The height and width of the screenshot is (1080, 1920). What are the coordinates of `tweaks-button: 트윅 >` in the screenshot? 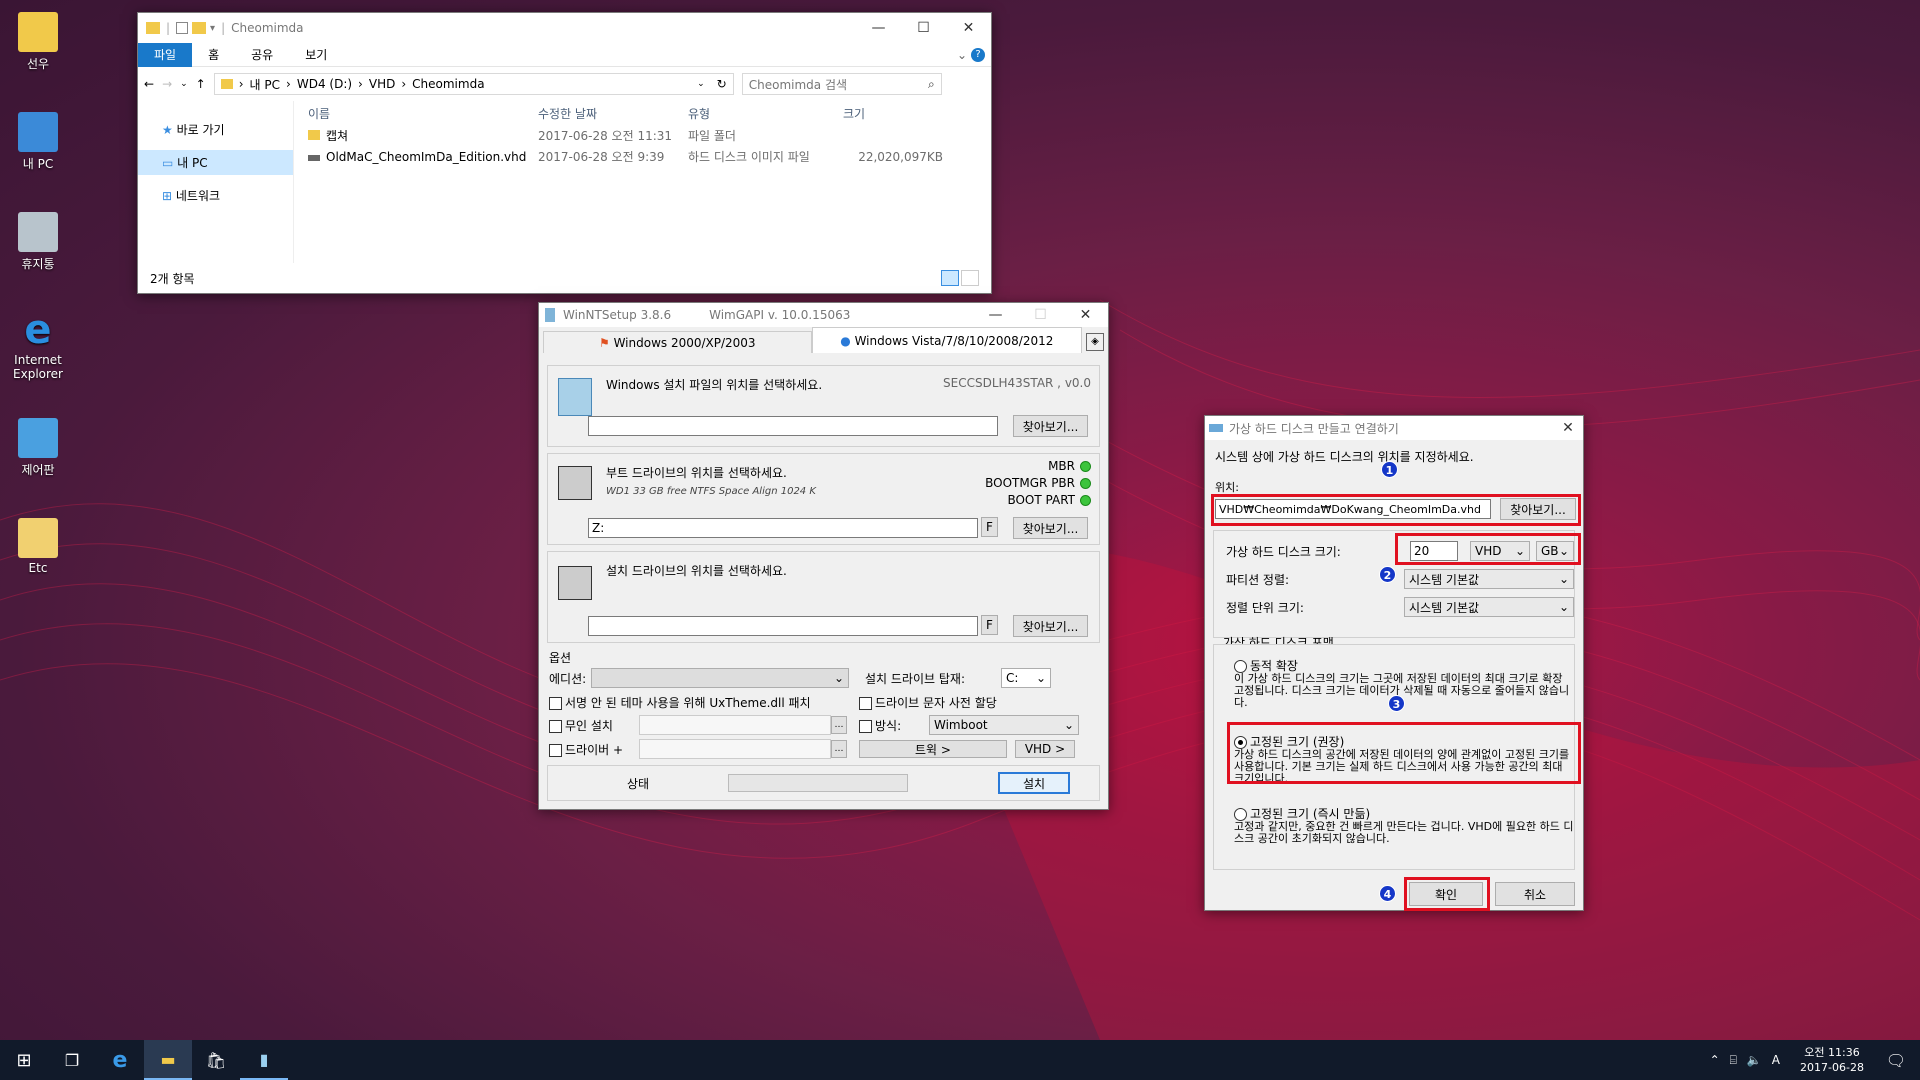 It's located at (933, 749).